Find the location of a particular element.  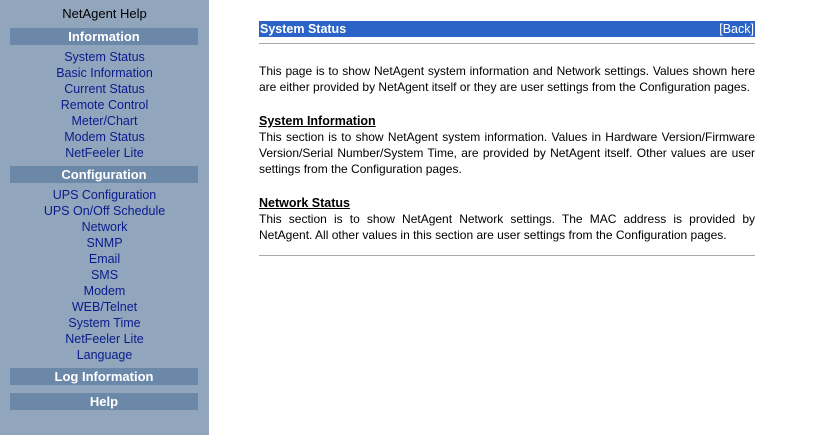

nav-modem-status: Modem Status is located at coordinates (104, 137).